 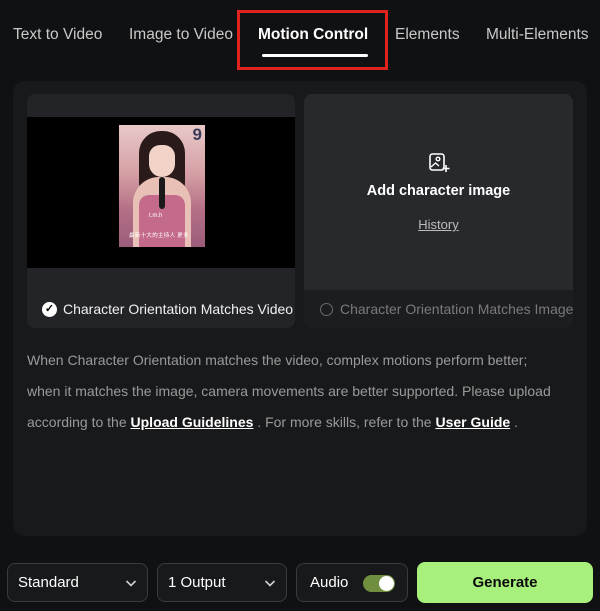 I want to click on quality-select: Standard, so click(x=77, y=582).